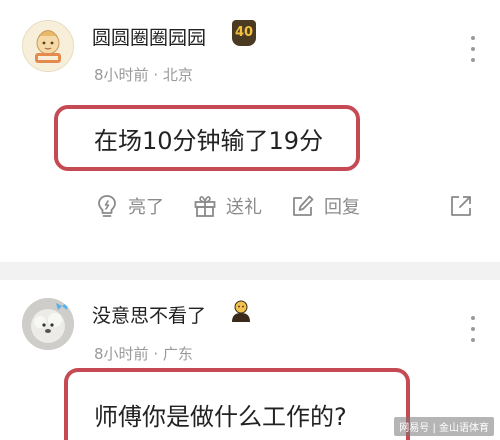  I want to click on username: 圆圆圈圈园园, so click(149, 36).